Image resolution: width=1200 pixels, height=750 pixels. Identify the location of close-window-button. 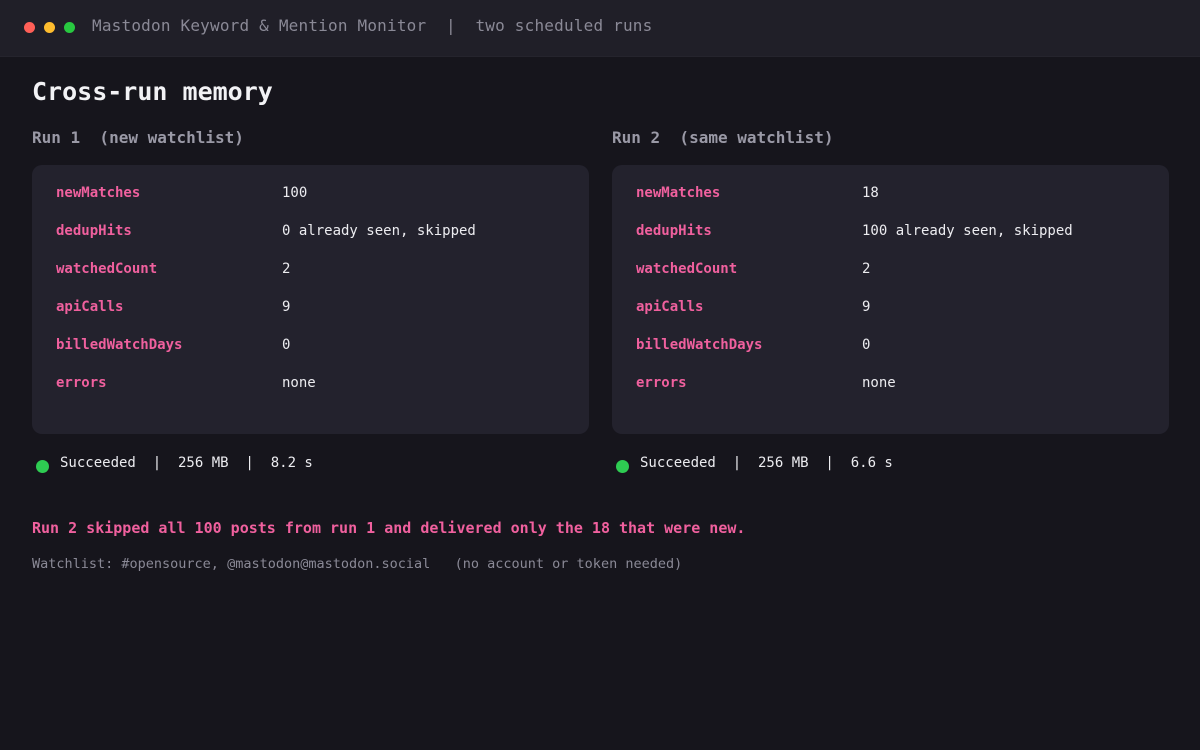
(29, 27).